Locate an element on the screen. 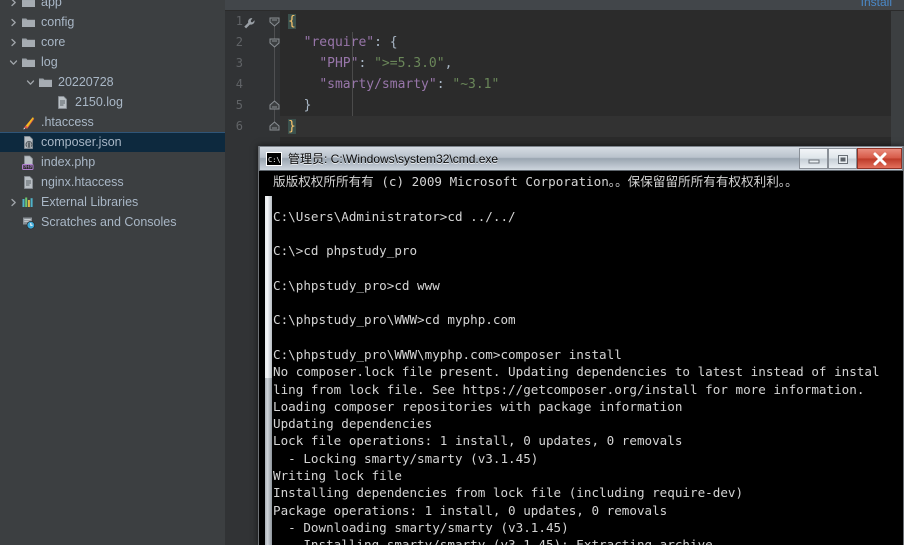 The image size is (904, 545). tree-item-label: log is located at coordinates (49, 62).